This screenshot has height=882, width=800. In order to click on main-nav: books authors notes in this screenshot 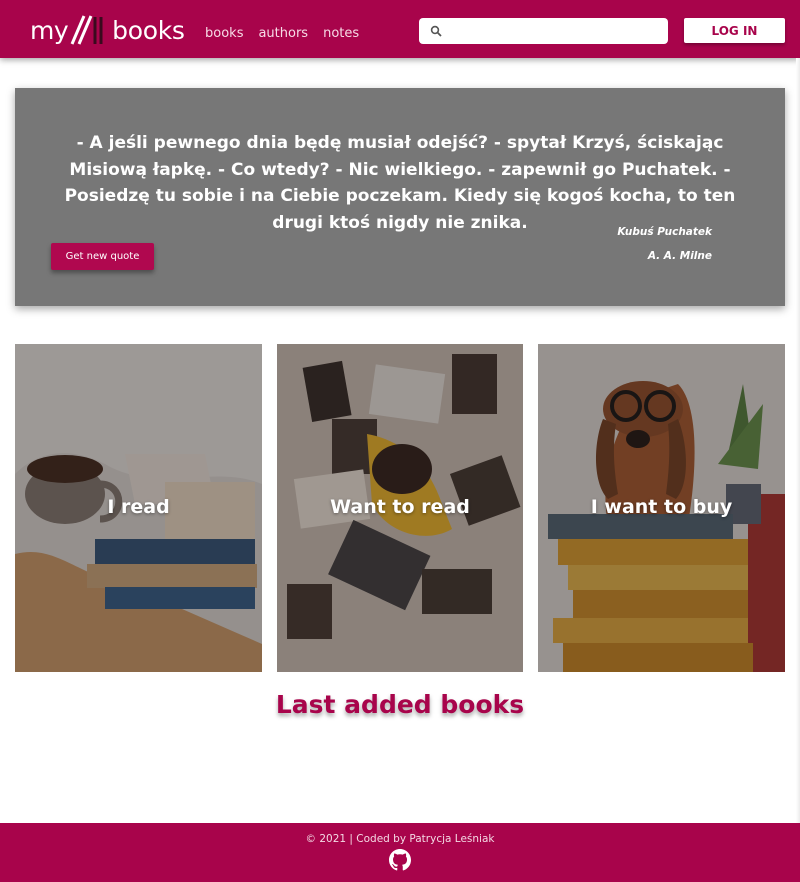, I will do `click(282, 33)`.